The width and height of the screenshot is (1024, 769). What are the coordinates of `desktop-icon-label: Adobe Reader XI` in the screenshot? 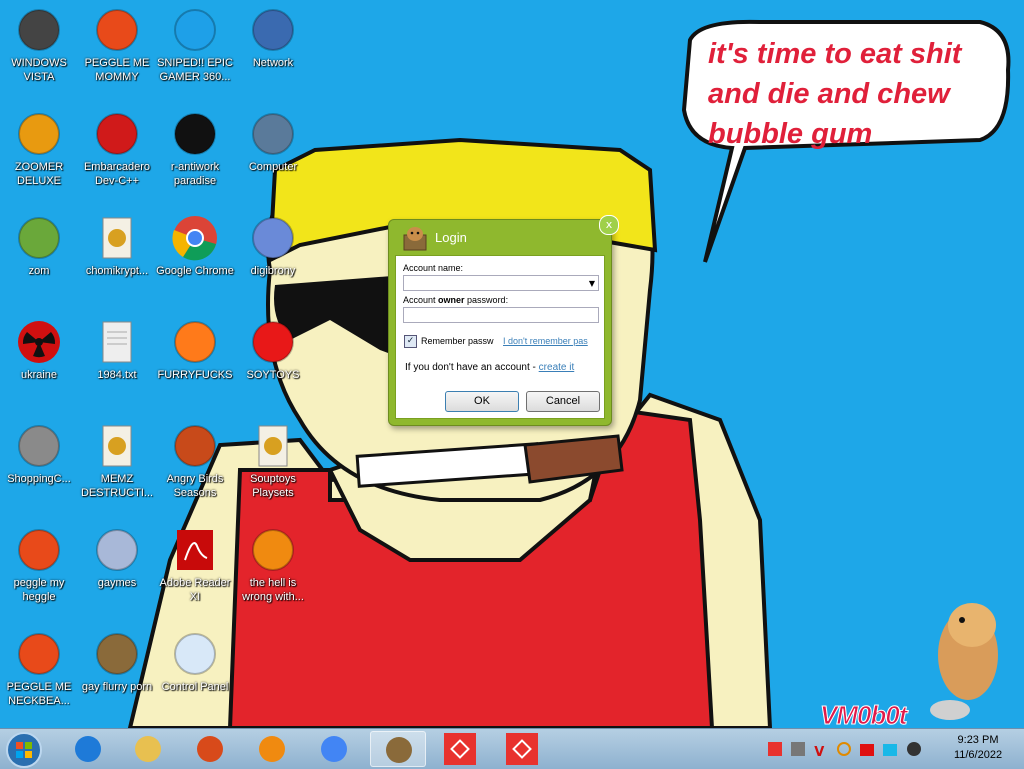 It's located at (195, 590).